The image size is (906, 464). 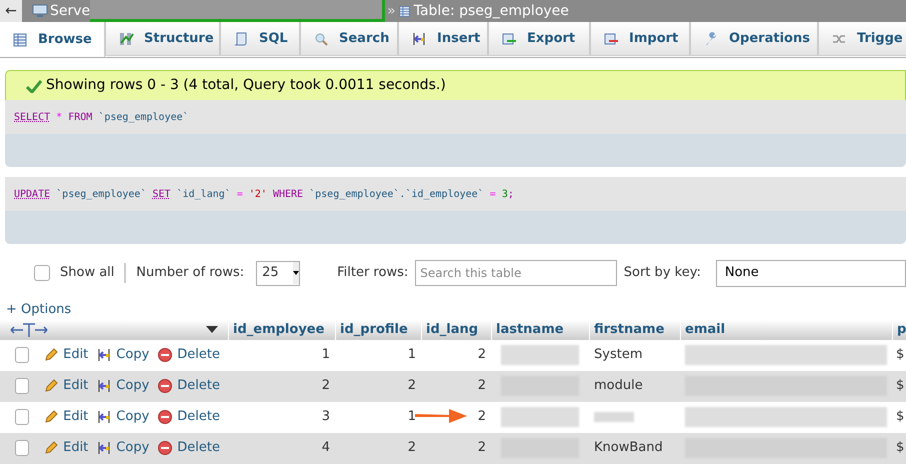 What do you see at coordinates (901, 330) in the screenshot?
I see `column-header: p` at bounding box center [901, 330].